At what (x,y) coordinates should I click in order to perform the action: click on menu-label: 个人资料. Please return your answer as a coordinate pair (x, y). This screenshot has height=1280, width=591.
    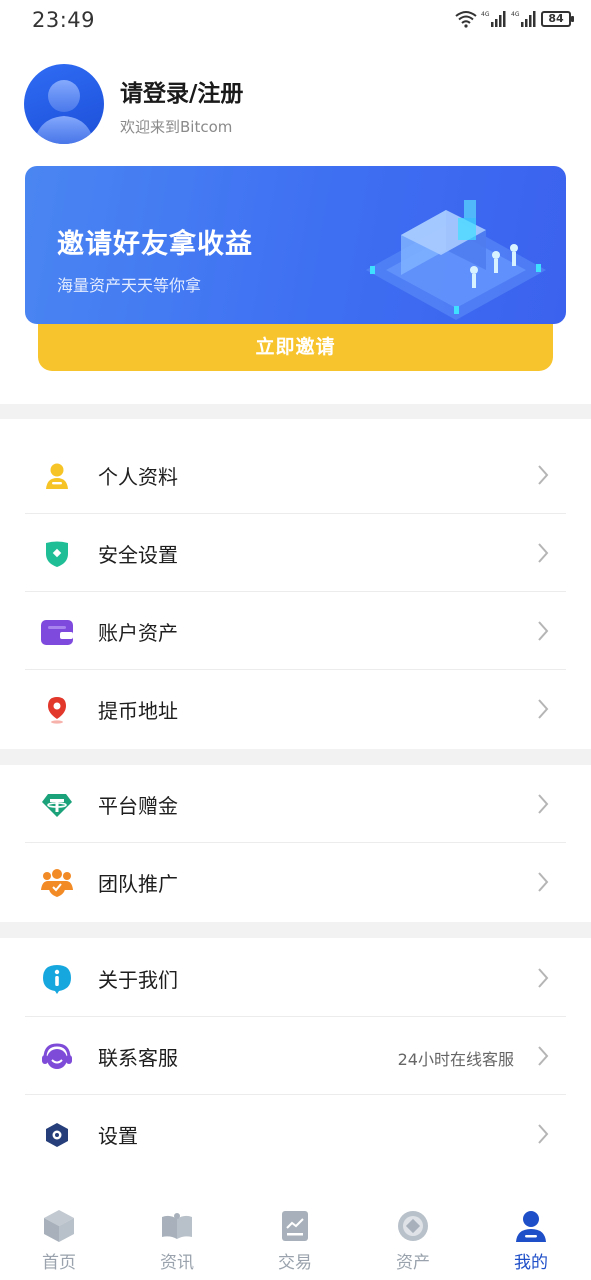
    Looking at the image, I should click on (138, 477).